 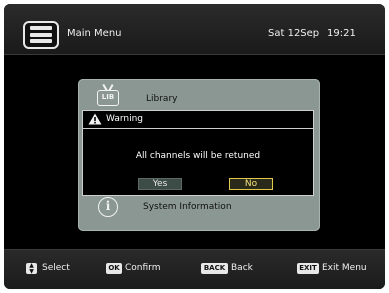 I want to click on footer-confirm-label: Confirm, so click(x=143, y=268).